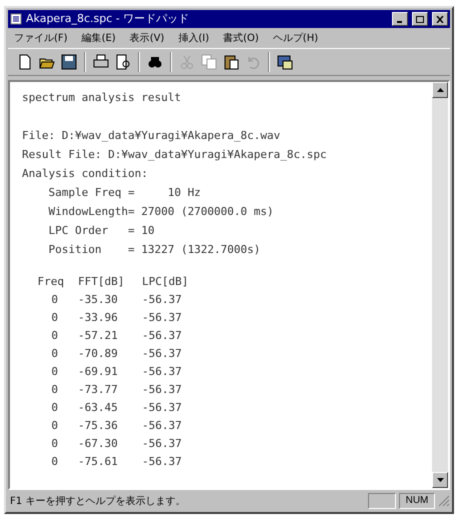  I want to click on scroll-up-button, so click(440, 90).